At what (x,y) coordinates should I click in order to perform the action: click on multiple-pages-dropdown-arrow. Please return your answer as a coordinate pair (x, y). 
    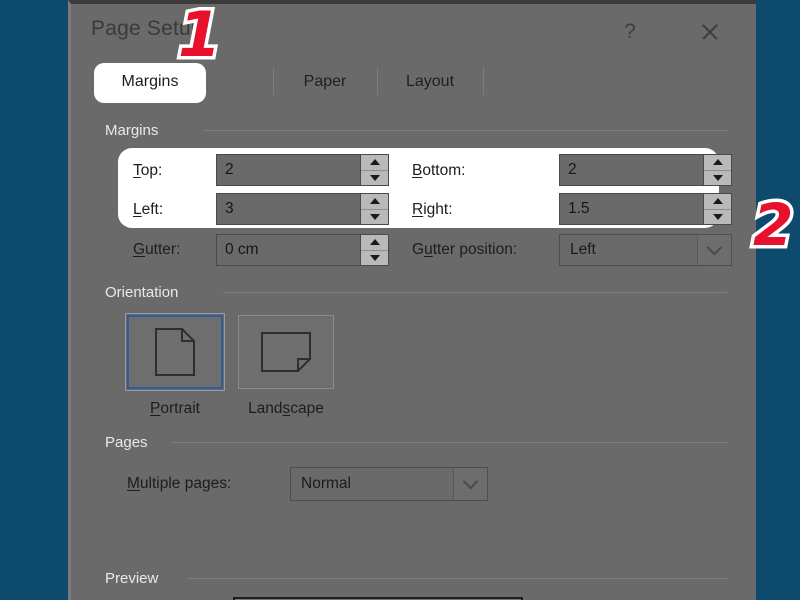
    Looking at the image, I should click on (470, 484).